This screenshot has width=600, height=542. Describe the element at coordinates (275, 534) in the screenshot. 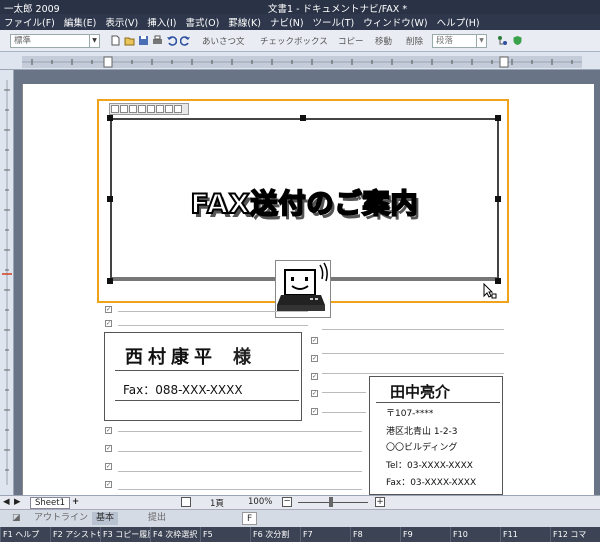

I see `fkey-f6: F6 次分割` at that location.